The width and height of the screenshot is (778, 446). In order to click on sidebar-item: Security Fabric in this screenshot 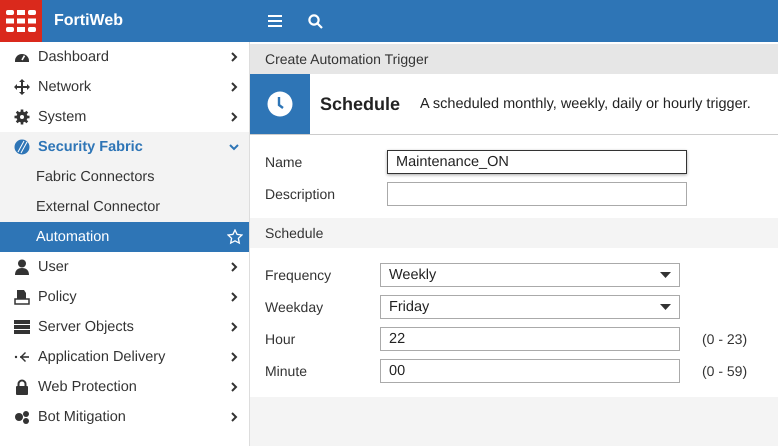, I will do `click(124, 147)`.